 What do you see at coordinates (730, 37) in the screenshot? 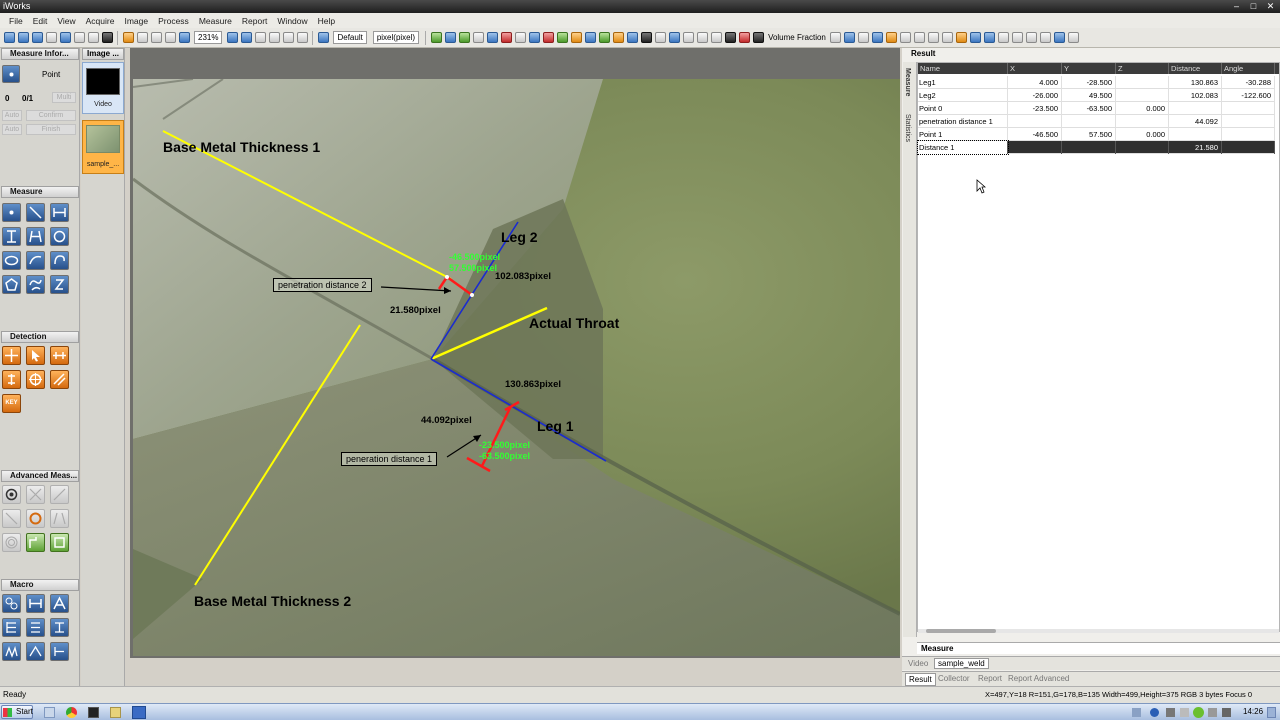
I see `grain-icon` at bounding box center [730, 37].